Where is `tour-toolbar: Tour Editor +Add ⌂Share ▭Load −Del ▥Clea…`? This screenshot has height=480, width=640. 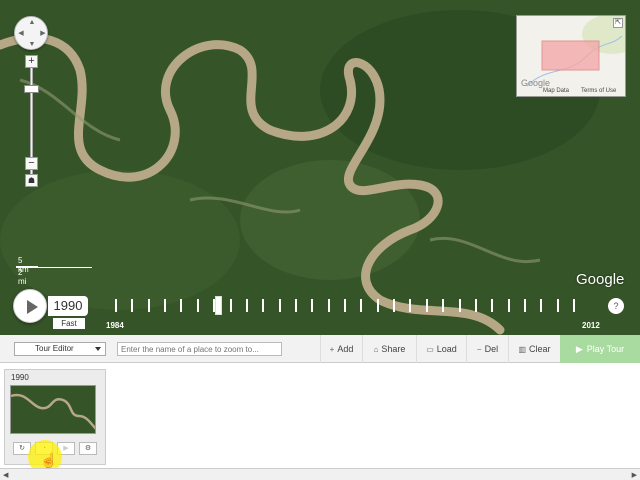
tour-toolbar: Tour Editor +Add ⌂Share ▭Load −Del ▥Clea… is located at coordinates (320, 349).